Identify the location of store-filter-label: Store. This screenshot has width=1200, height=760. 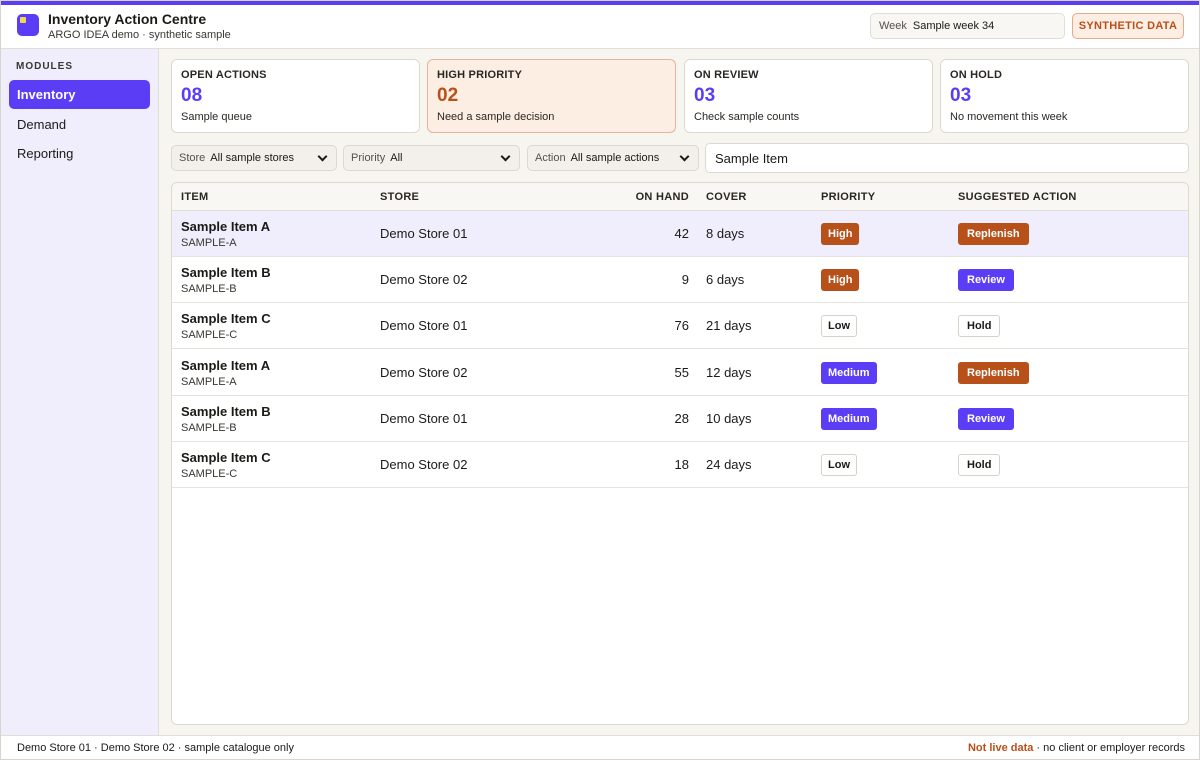
(192, 158).